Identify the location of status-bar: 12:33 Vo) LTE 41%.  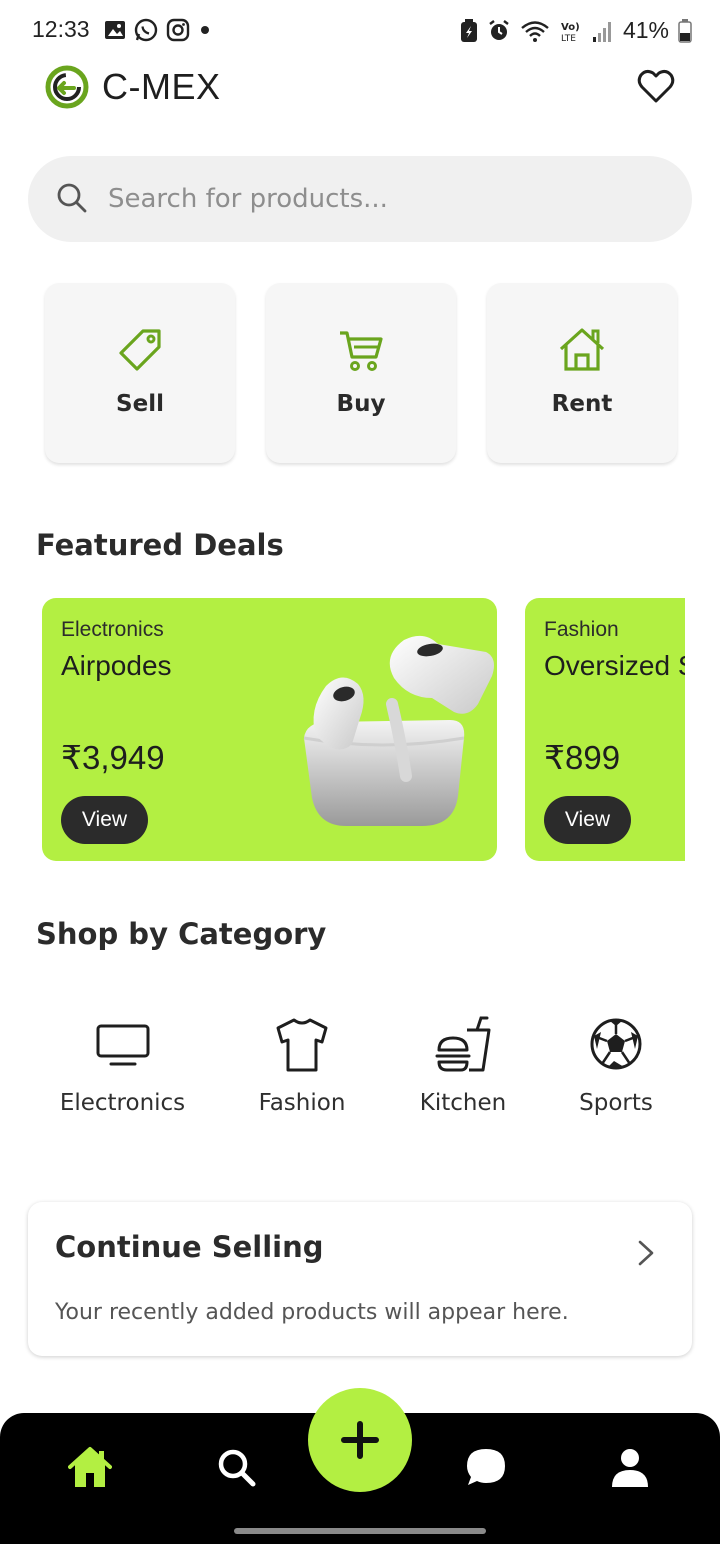
(360, 31).